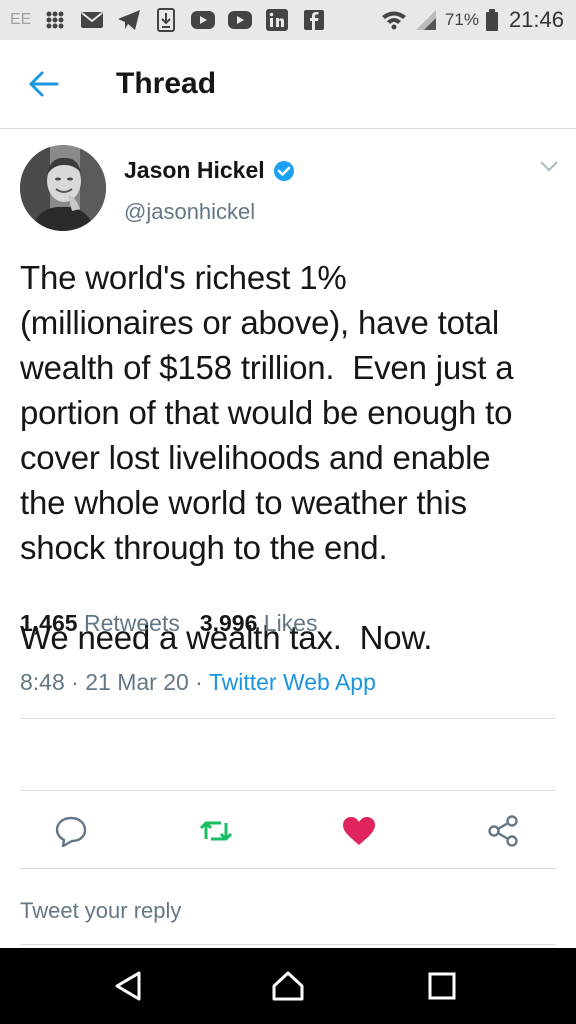 The width and height of the screenshot is (576, 1024). I want to click on likes-label: Likes, so click(290, 623).